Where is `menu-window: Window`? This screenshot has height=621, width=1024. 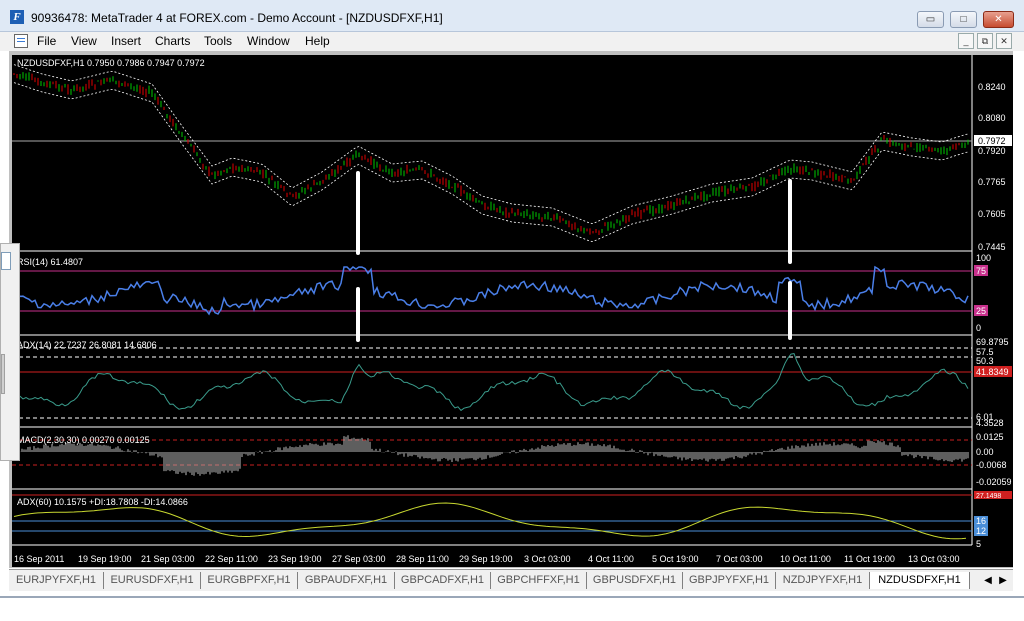 menu-window: Window is located at coordinates (268, 41).